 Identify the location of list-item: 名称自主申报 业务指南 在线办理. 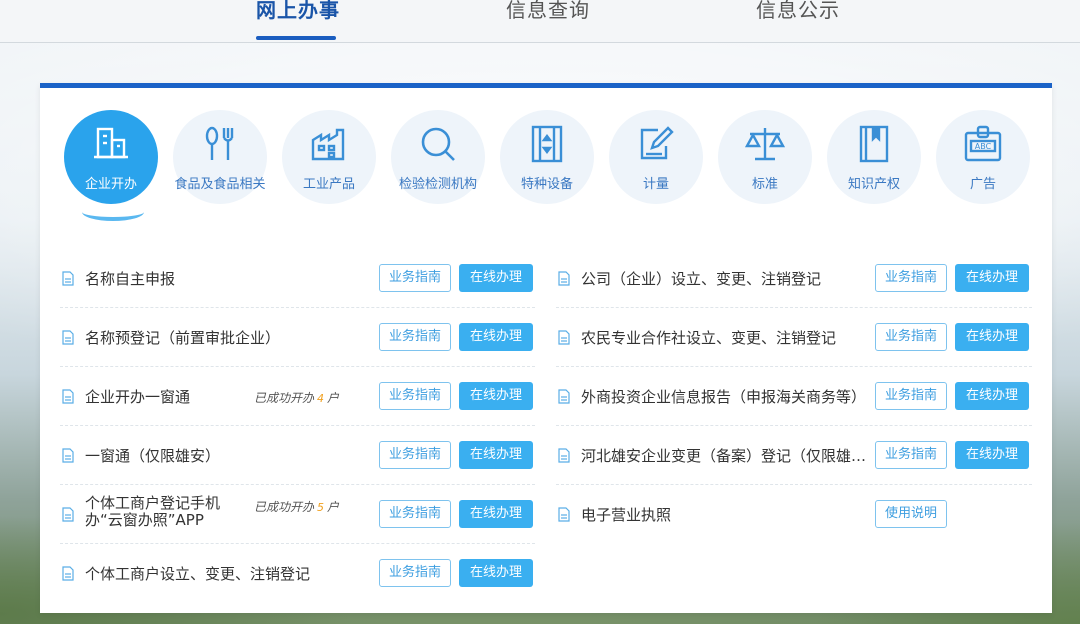
(297, 278).